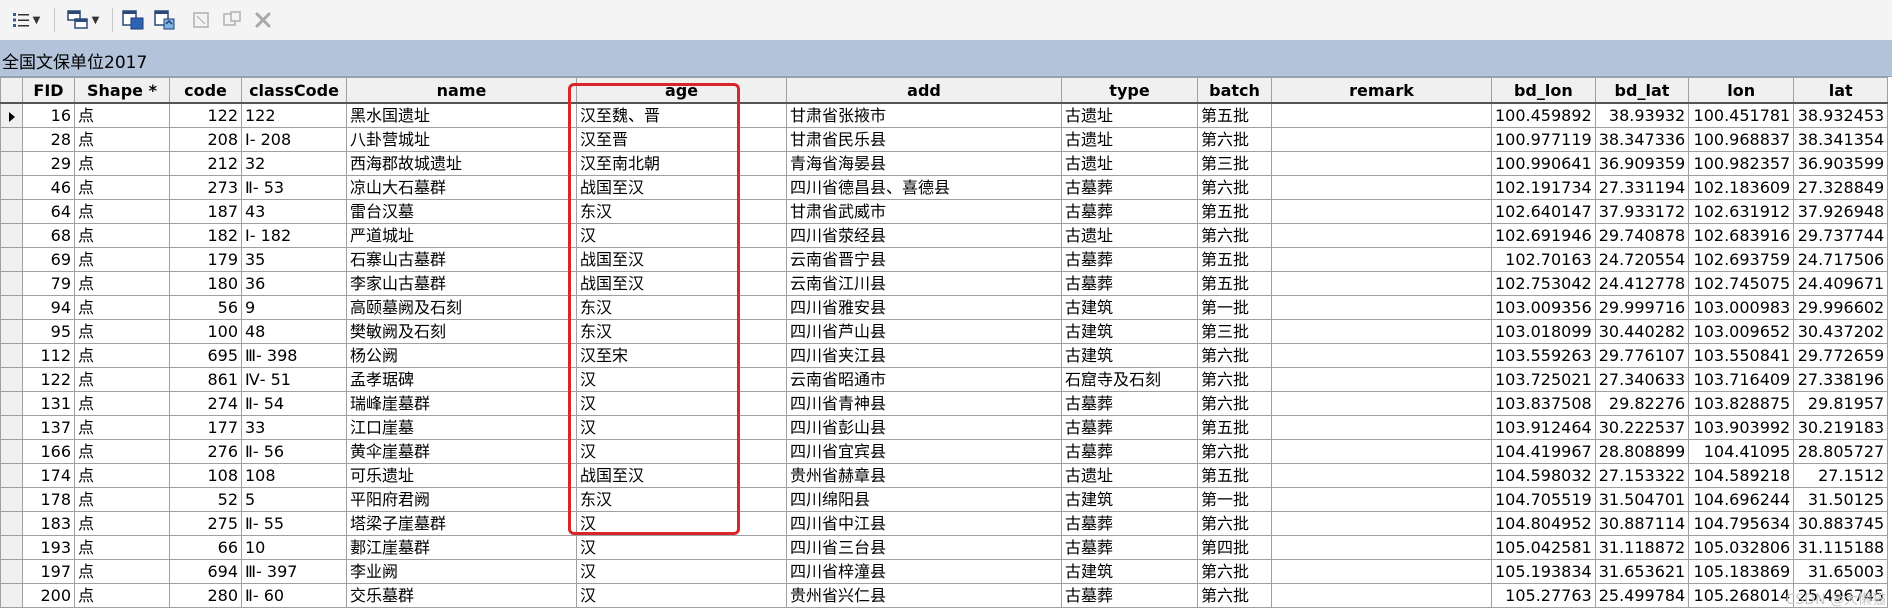 This screenshot has width=1892, height=615. What do you see at coordinates (681, 355) in the screenshot?
I see `cell-age: 汉至宋` at bounding box center [681, 355].